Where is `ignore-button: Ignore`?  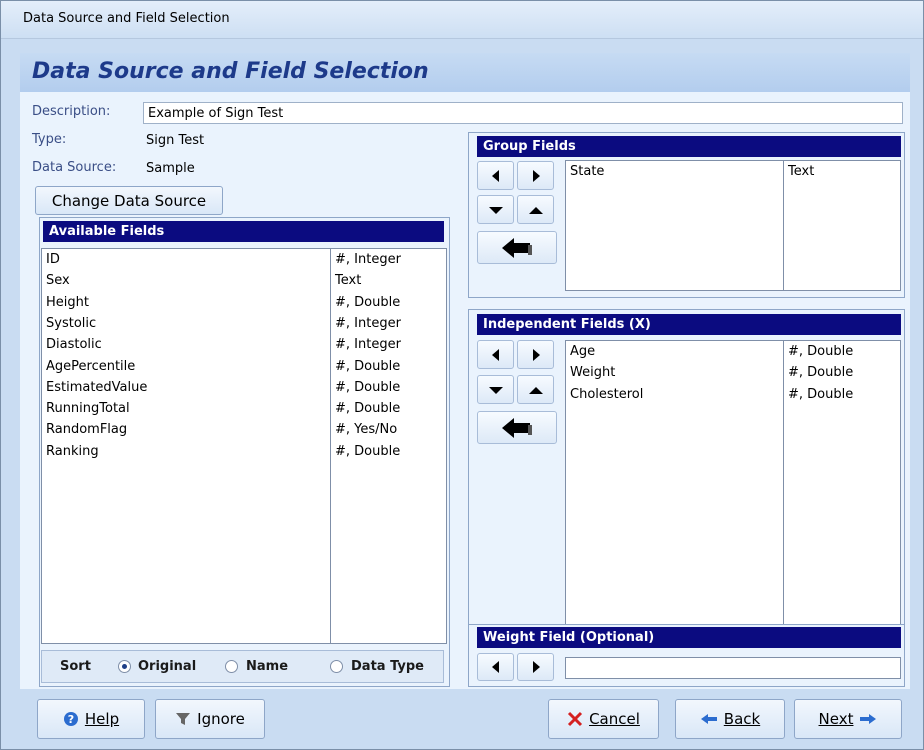 ignore-button: Ignore is located at coordinates (210, 719).